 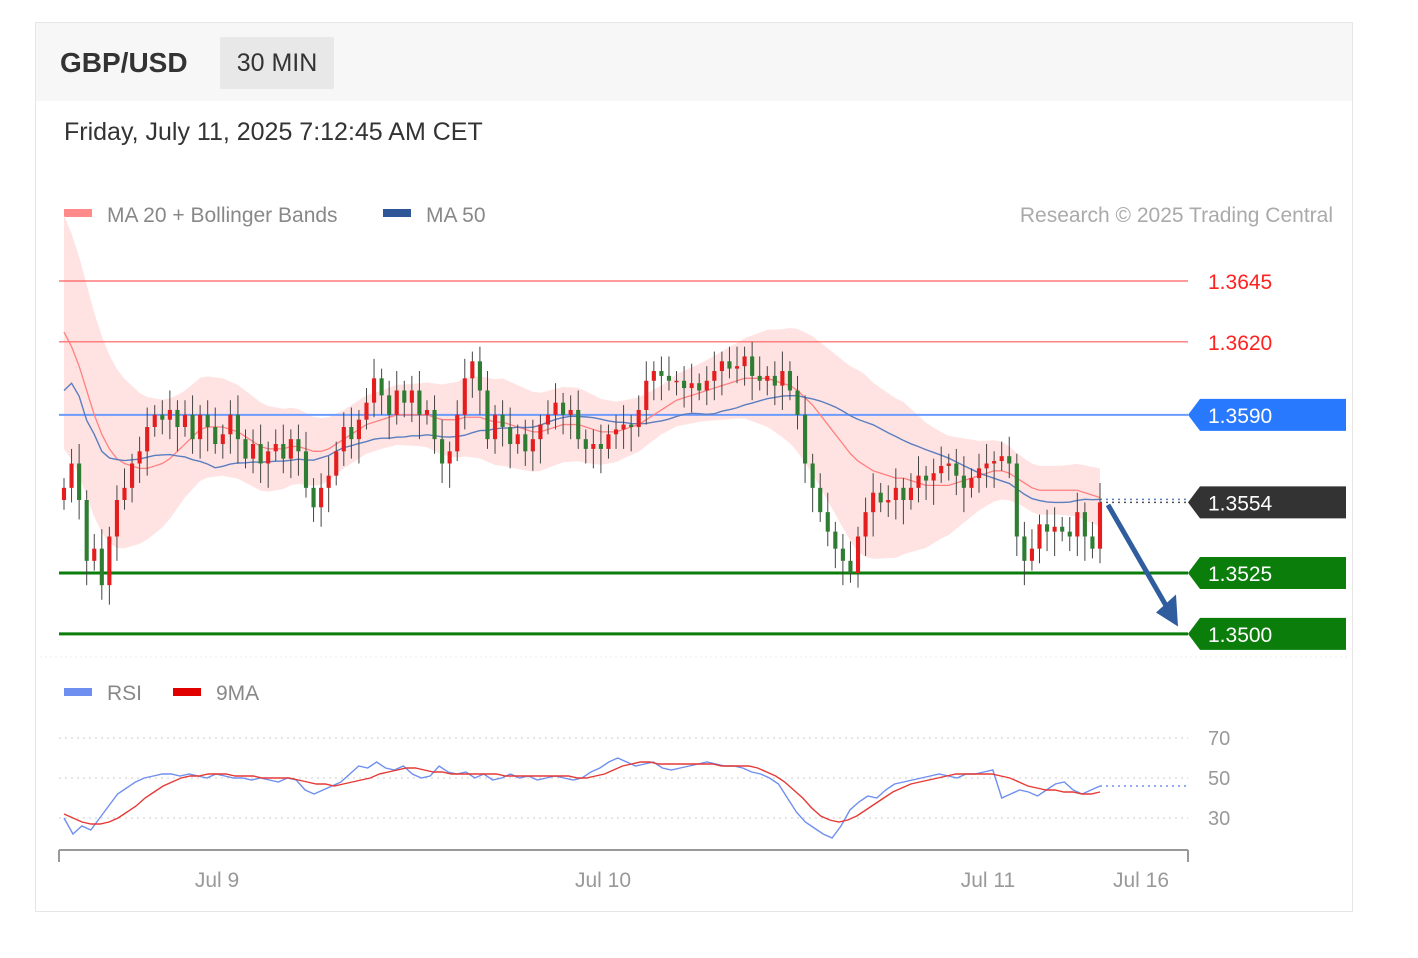 What do you see at coordinates (1240, 503) in the screenshot?
I see `last-level-label: 1.3554` at bounding box center [1240, 503].